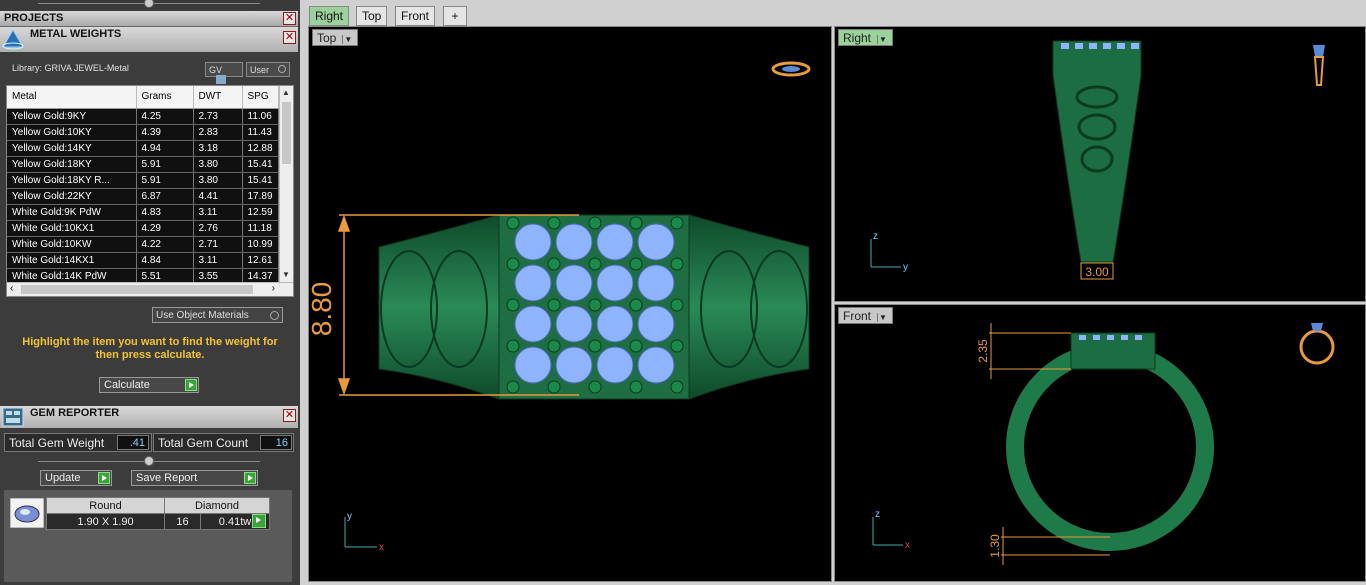 This screenshot has height=585, width=1366. I want to click on column-header-metal: Metal, so click(72, 97).